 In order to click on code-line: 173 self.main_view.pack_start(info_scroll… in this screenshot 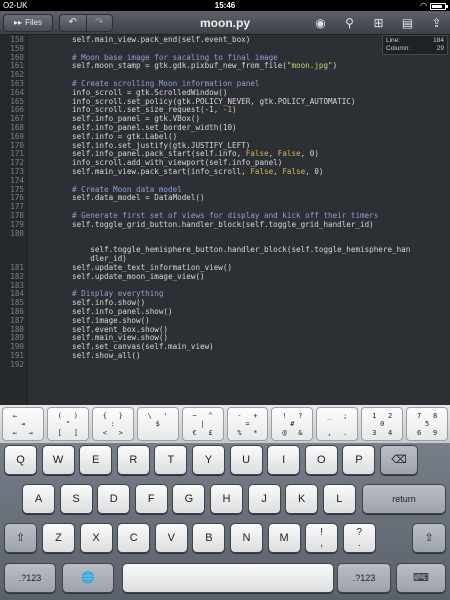, I will do `click(225, 171)`.